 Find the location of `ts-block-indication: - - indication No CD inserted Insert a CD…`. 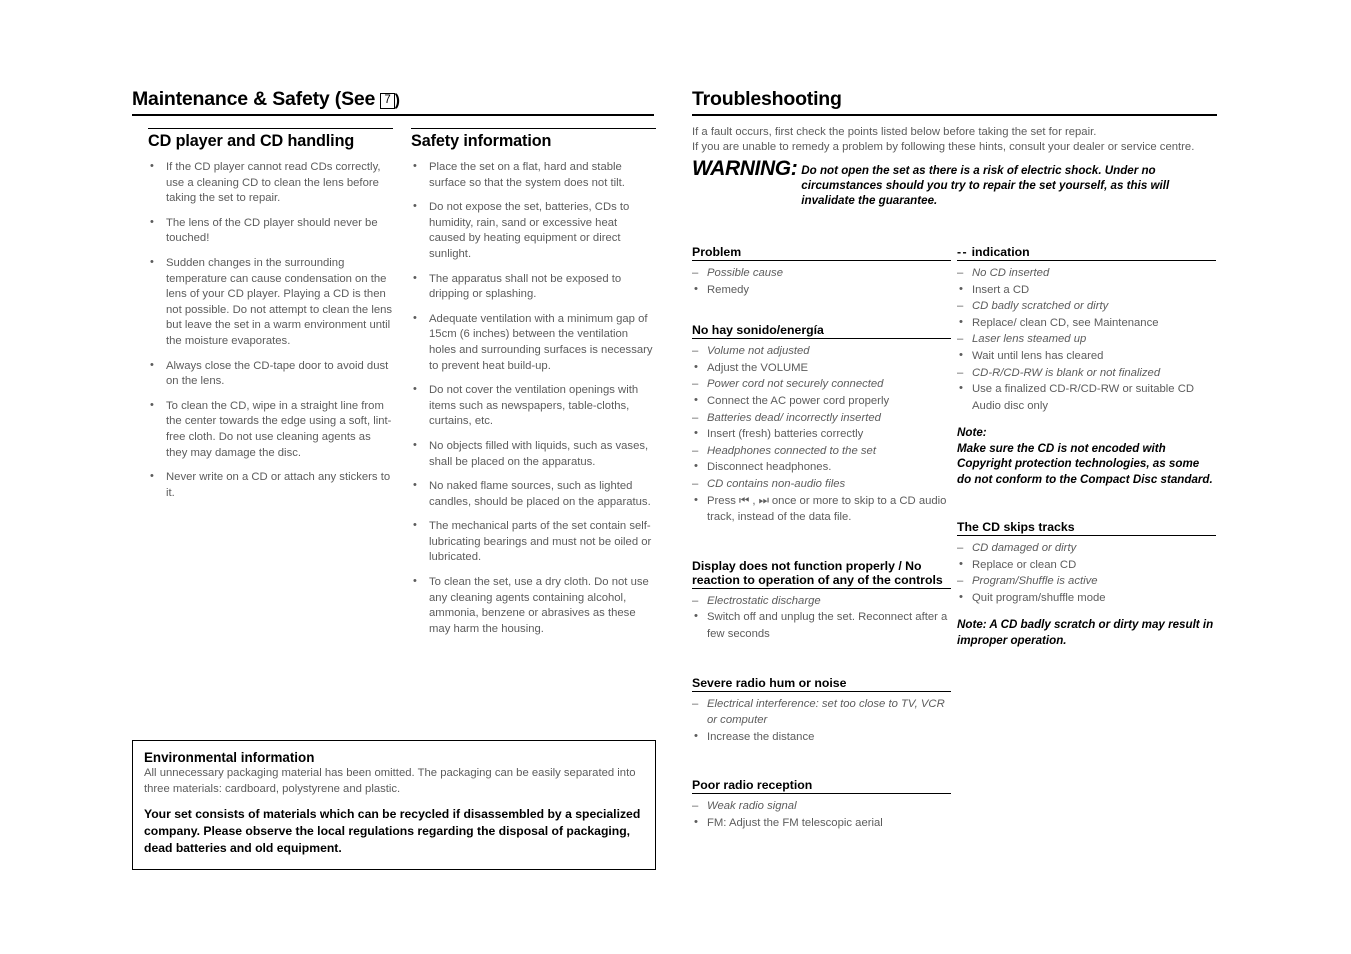

ts-block-indication: - - indication No CD inserted Insert a CD… is located at coordinates (1086, 366).